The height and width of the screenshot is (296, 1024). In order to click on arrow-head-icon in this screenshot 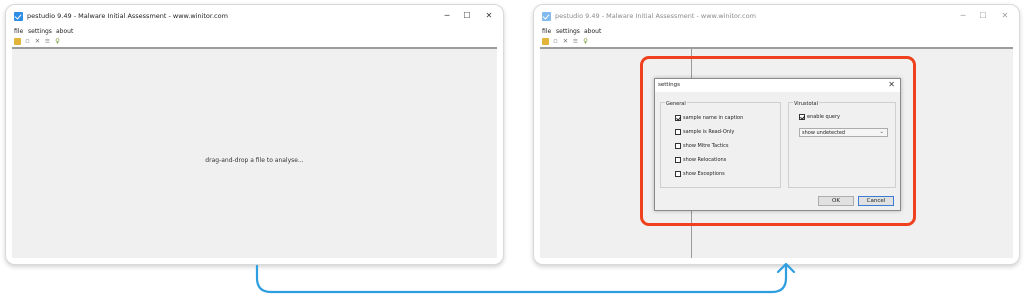, I will do `click(786, 268)`.